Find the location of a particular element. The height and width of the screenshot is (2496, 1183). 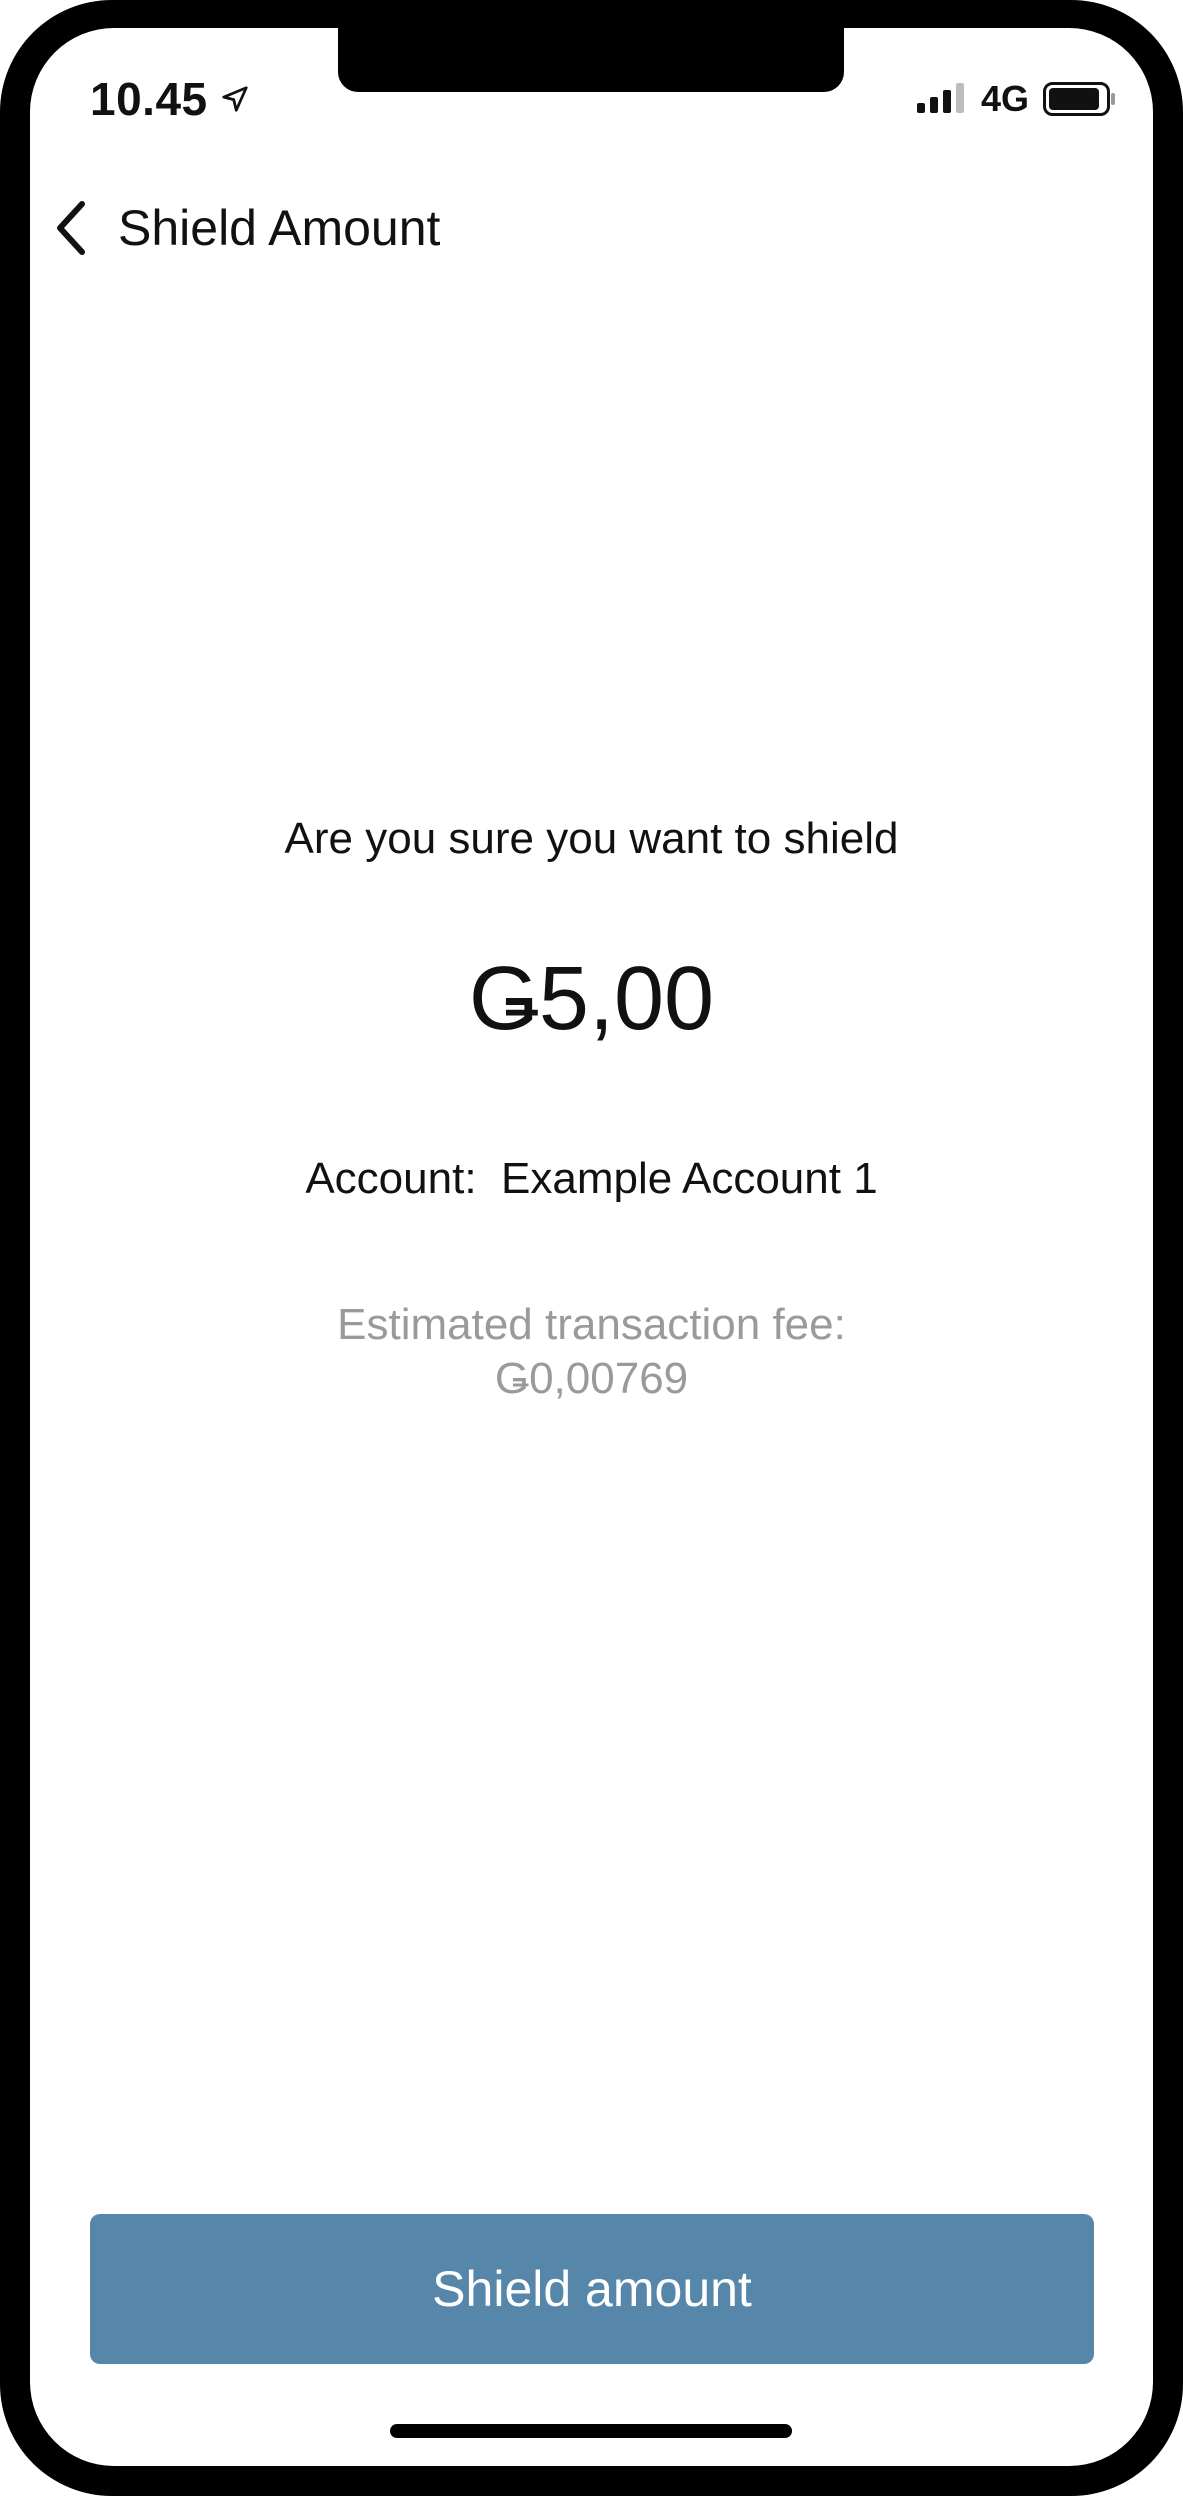

status-time: 10.45 is located at coordinates (170, 99).